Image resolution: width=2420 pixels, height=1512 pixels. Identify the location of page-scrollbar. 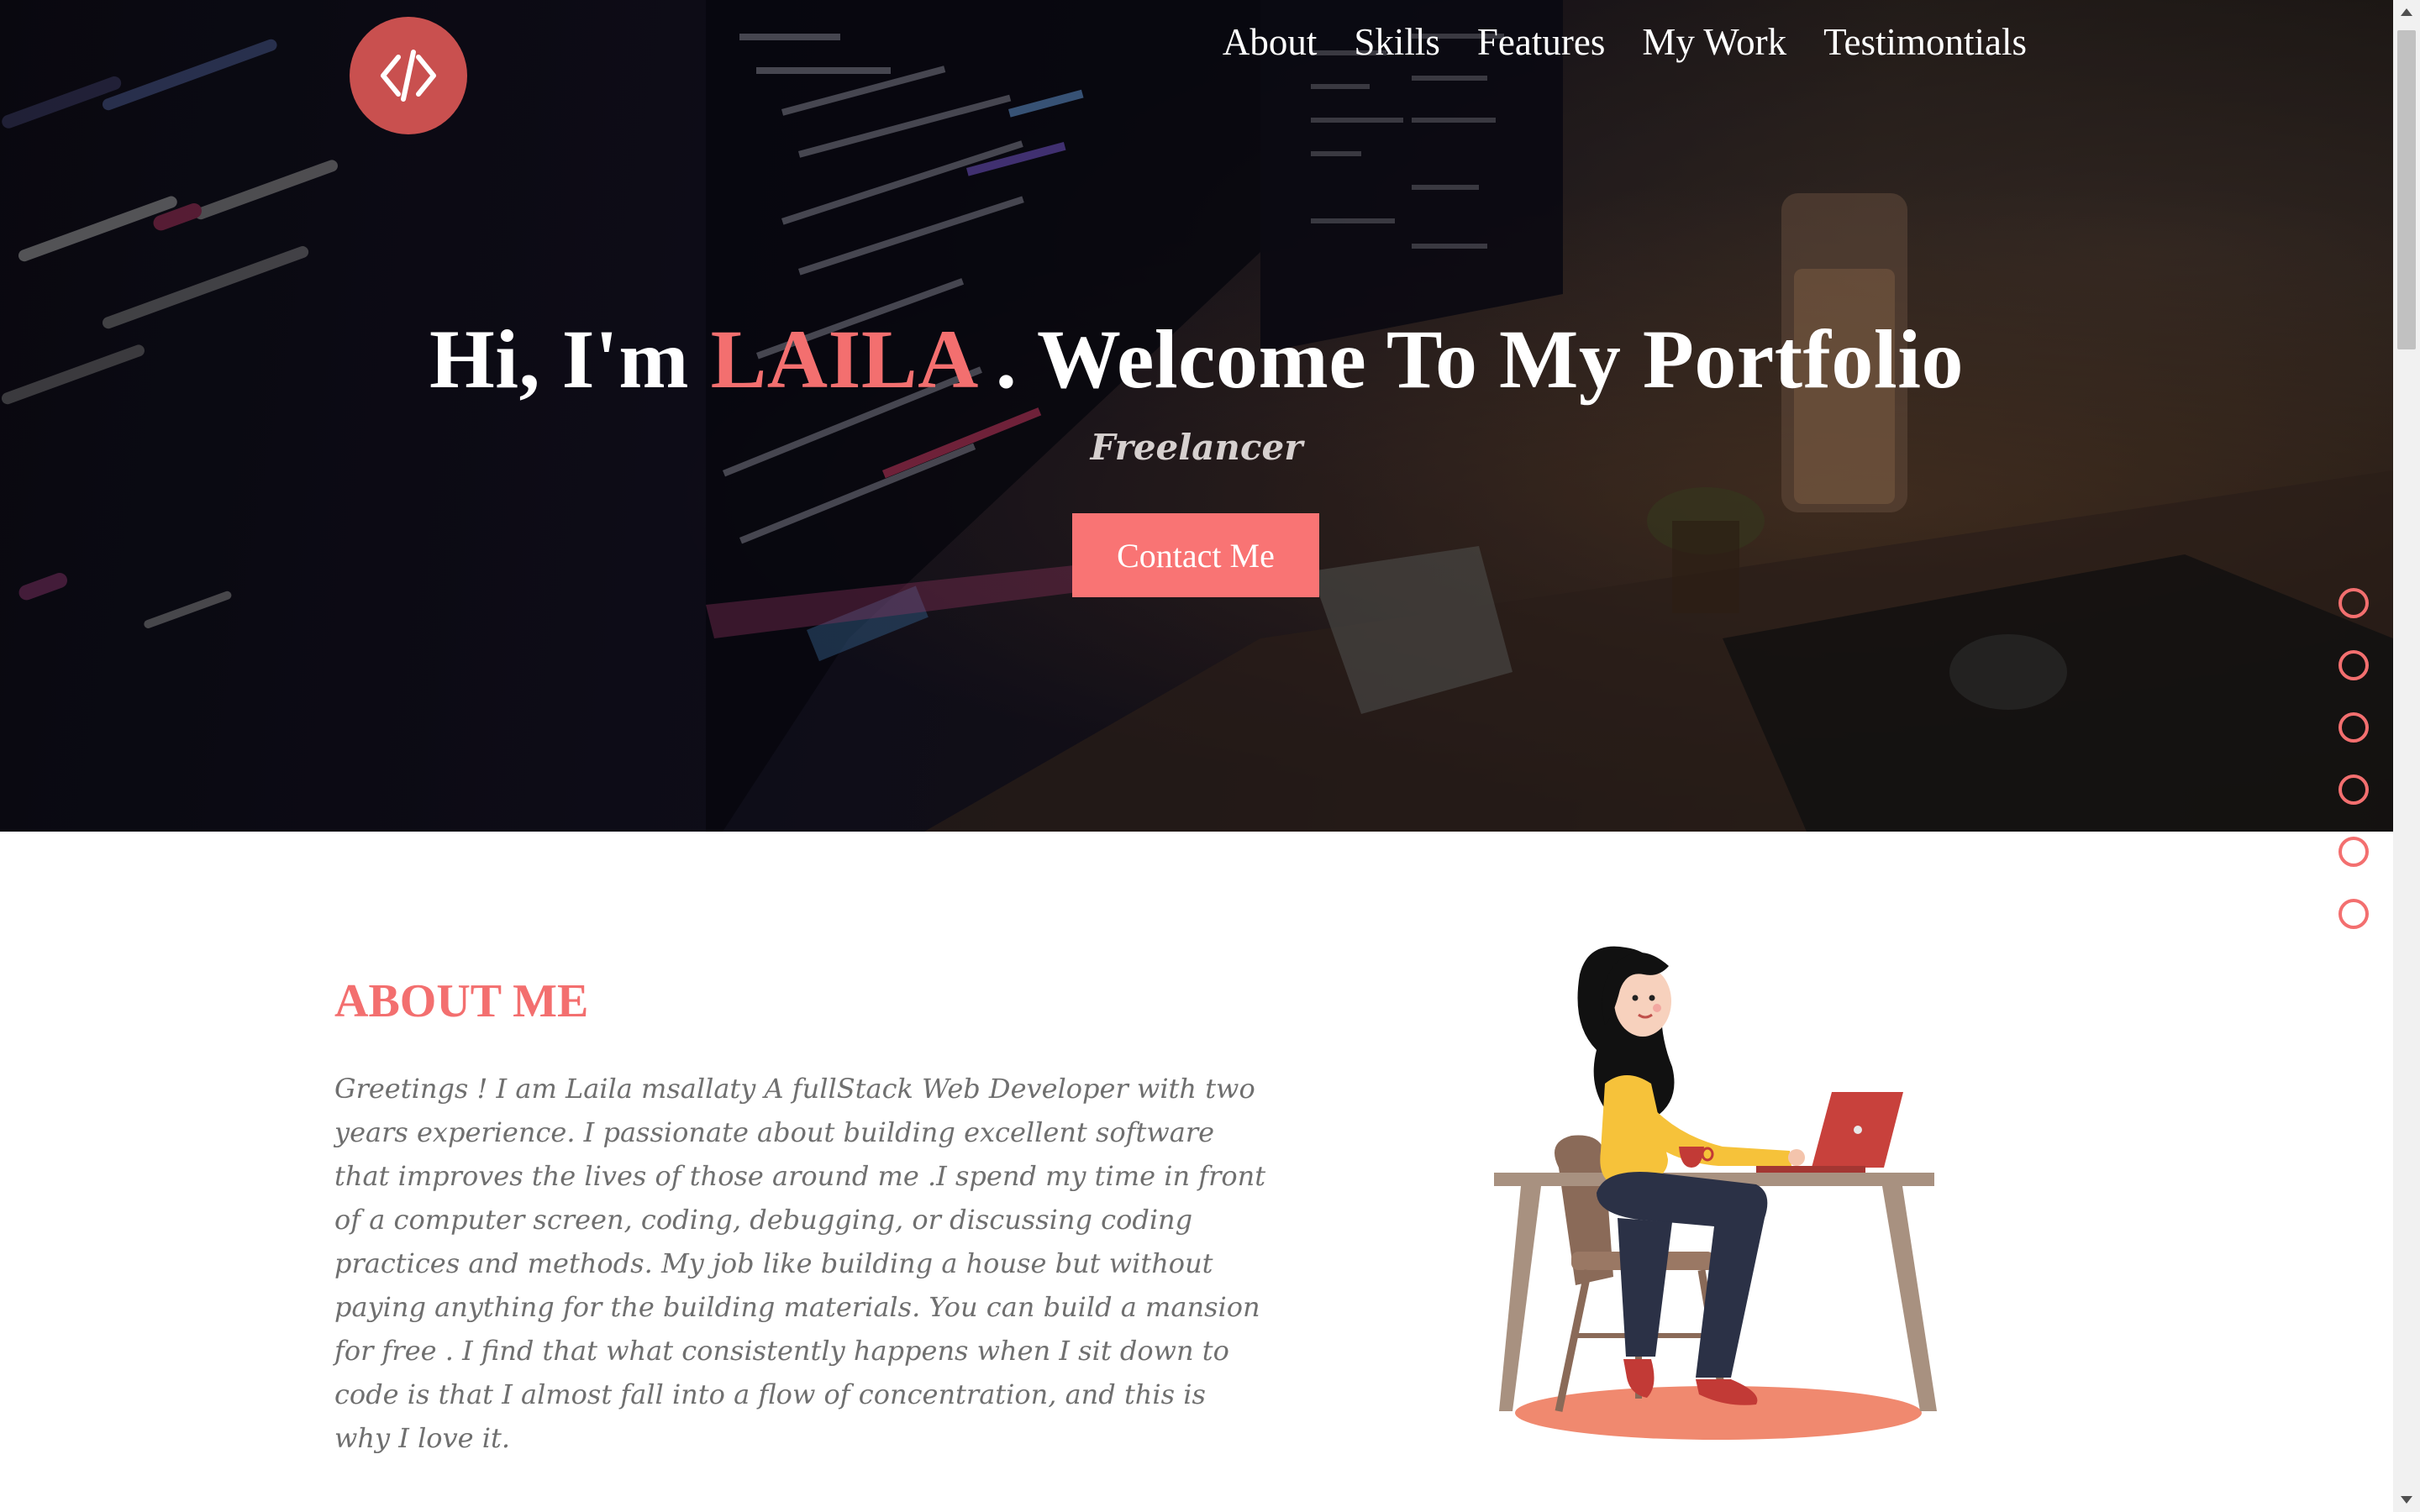
(2406, 756).